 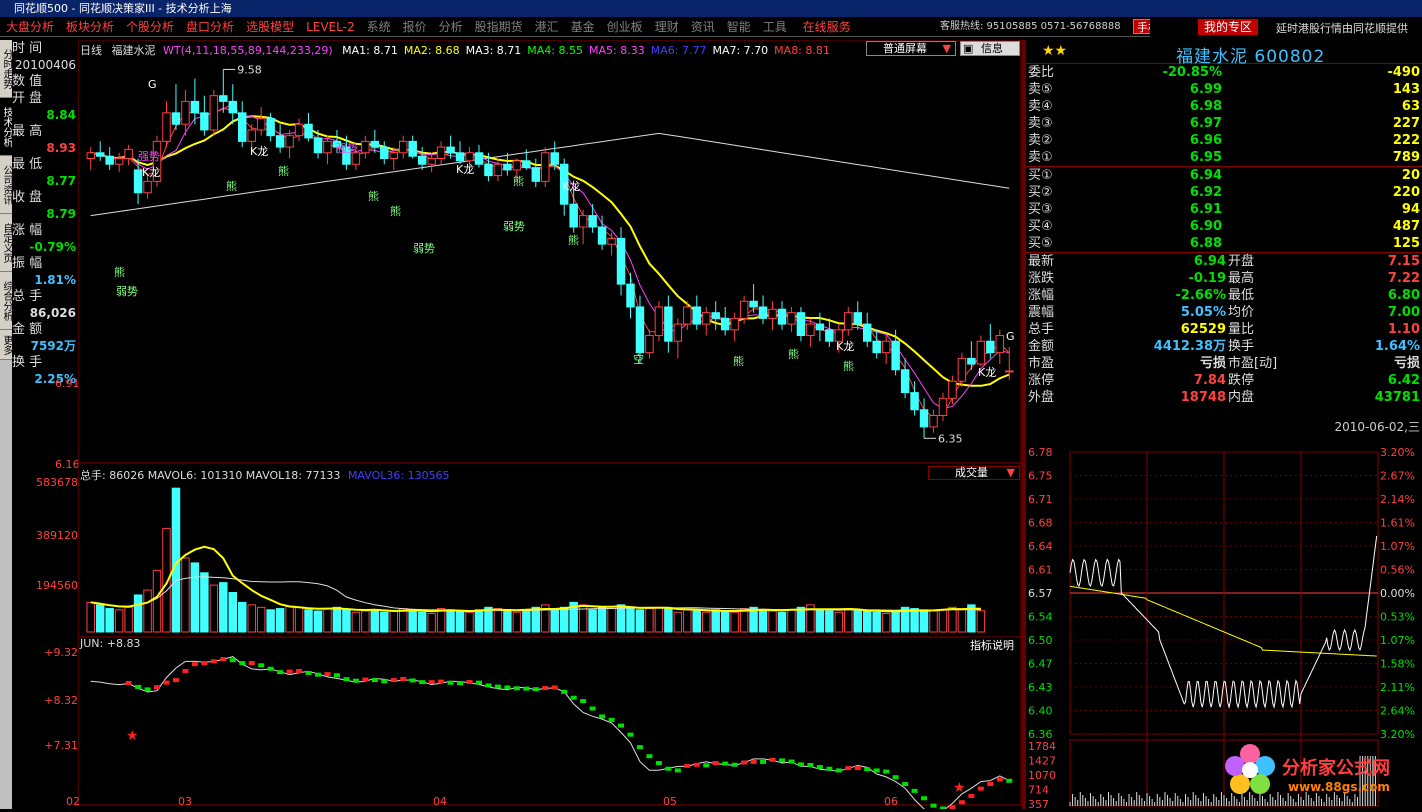 I want to click on menu-item: 选股模型, so click(x=270, y=26).